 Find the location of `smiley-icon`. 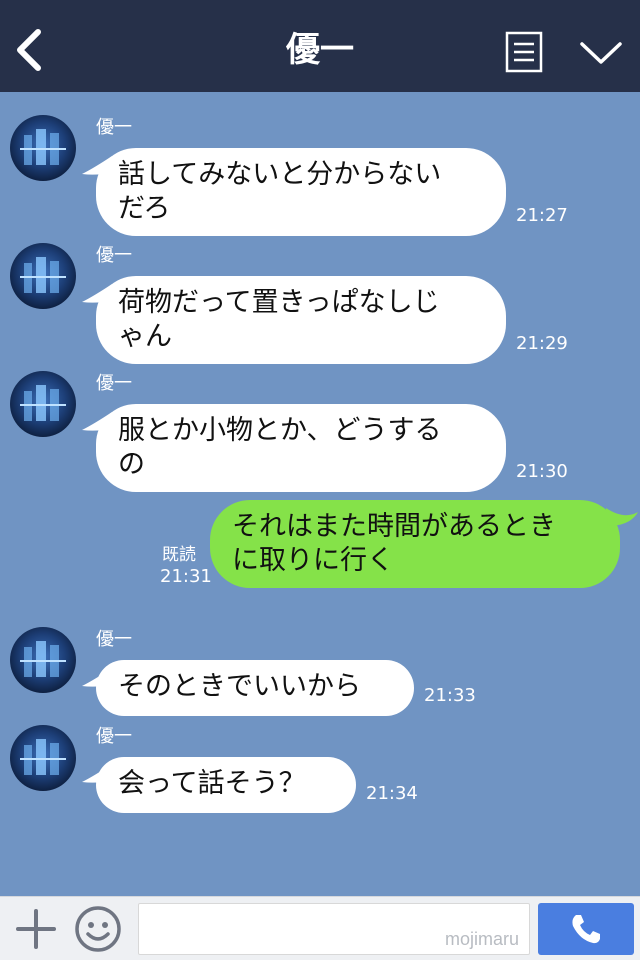

smiley-icon is located at coordinates (98, 929).